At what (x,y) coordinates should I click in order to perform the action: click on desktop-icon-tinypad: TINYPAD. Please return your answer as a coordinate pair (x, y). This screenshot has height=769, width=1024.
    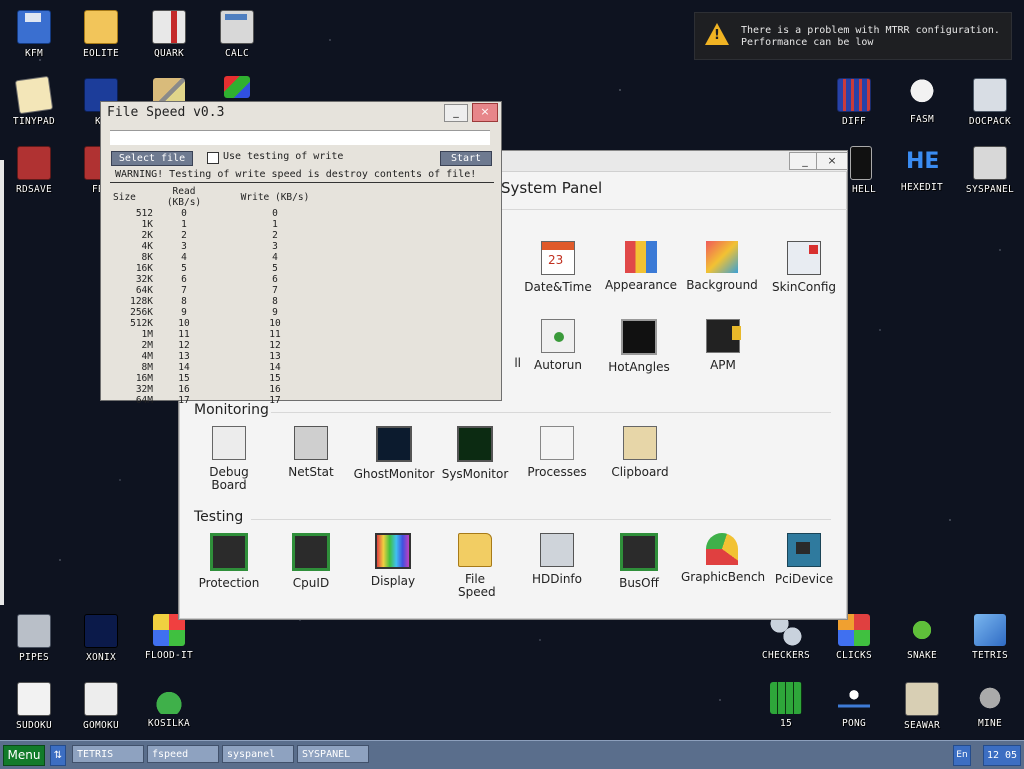
    Looking at the image, I should click on (34, 100).